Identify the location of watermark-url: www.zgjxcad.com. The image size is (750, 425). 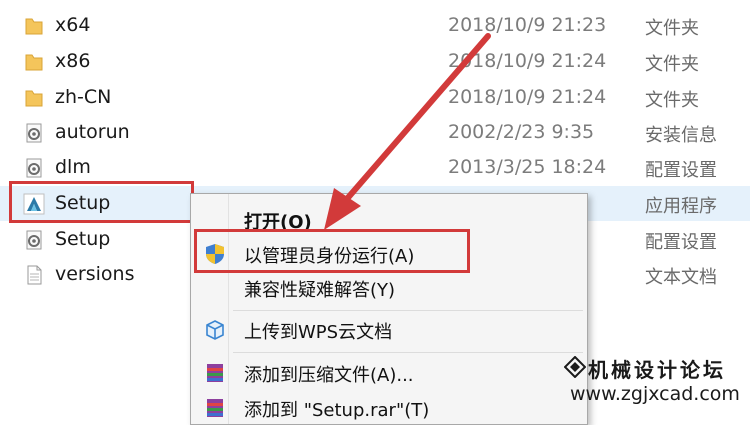
(655, 394).